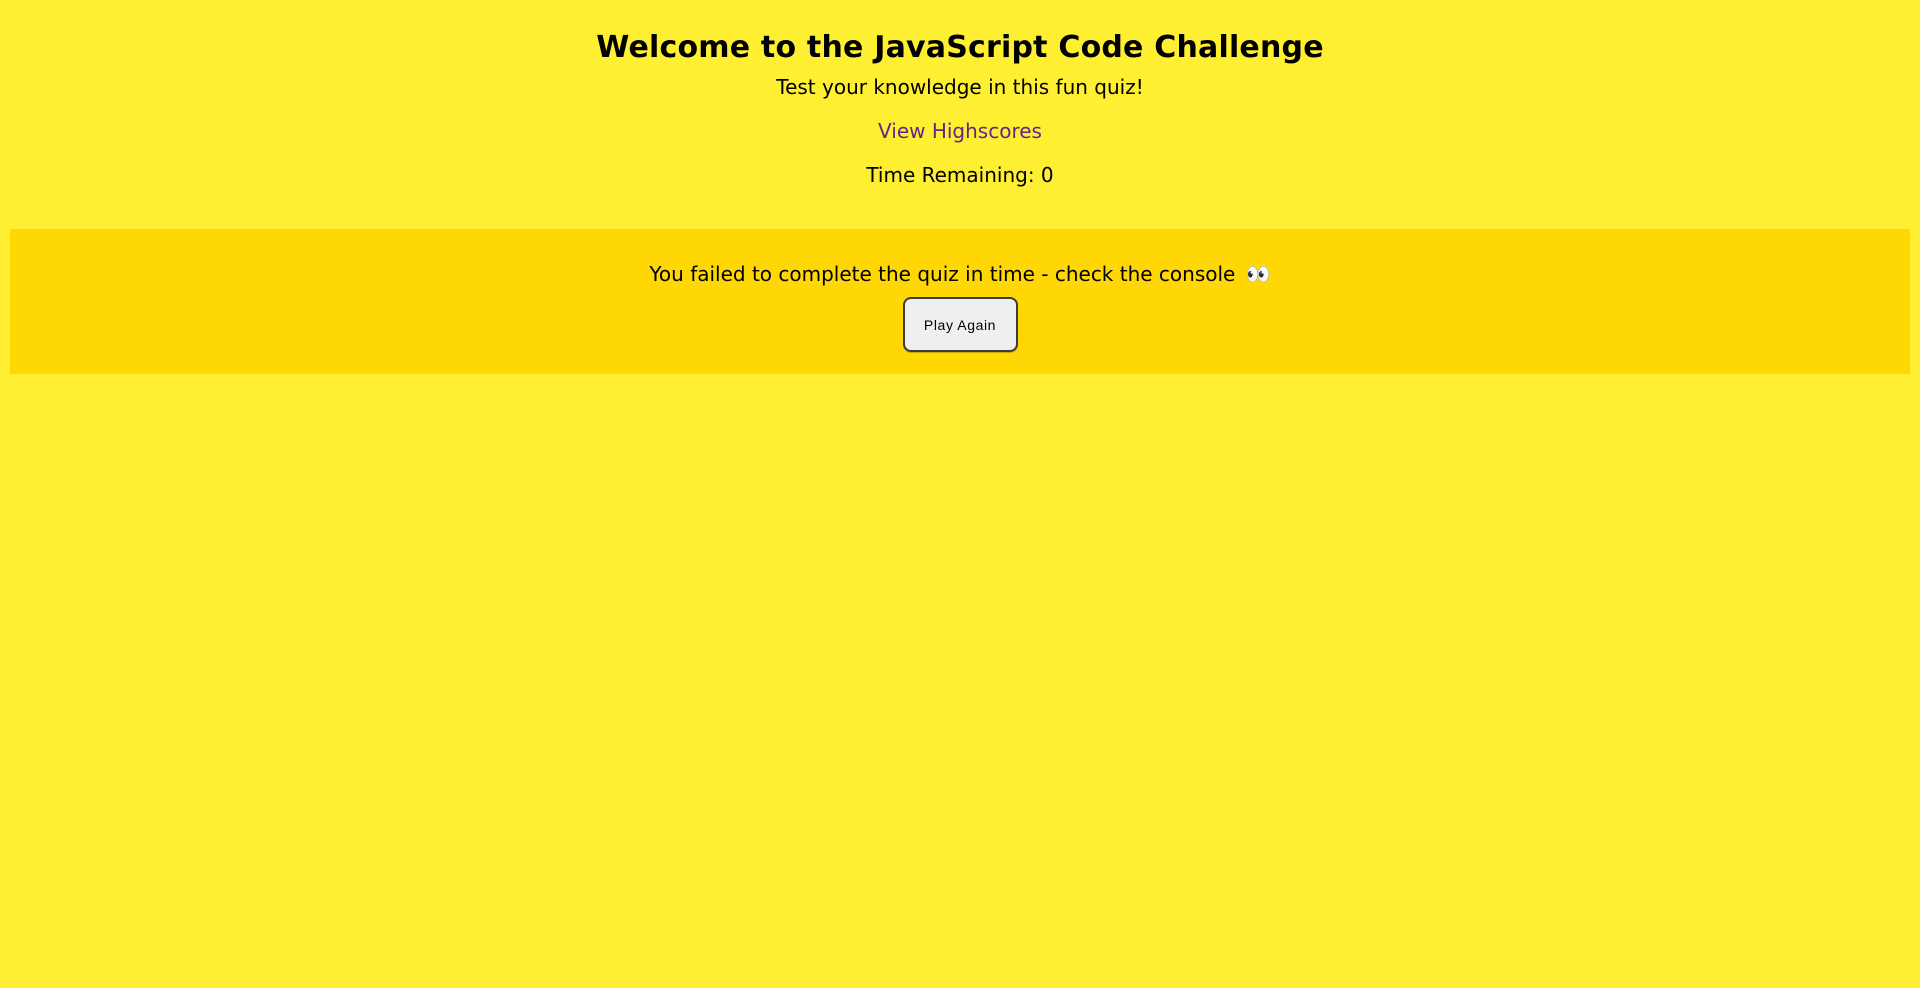 The width and height of the screenshot is (1920, 988). I want to click on time-remaining: Time Remaining: 0, so click(960, 175).